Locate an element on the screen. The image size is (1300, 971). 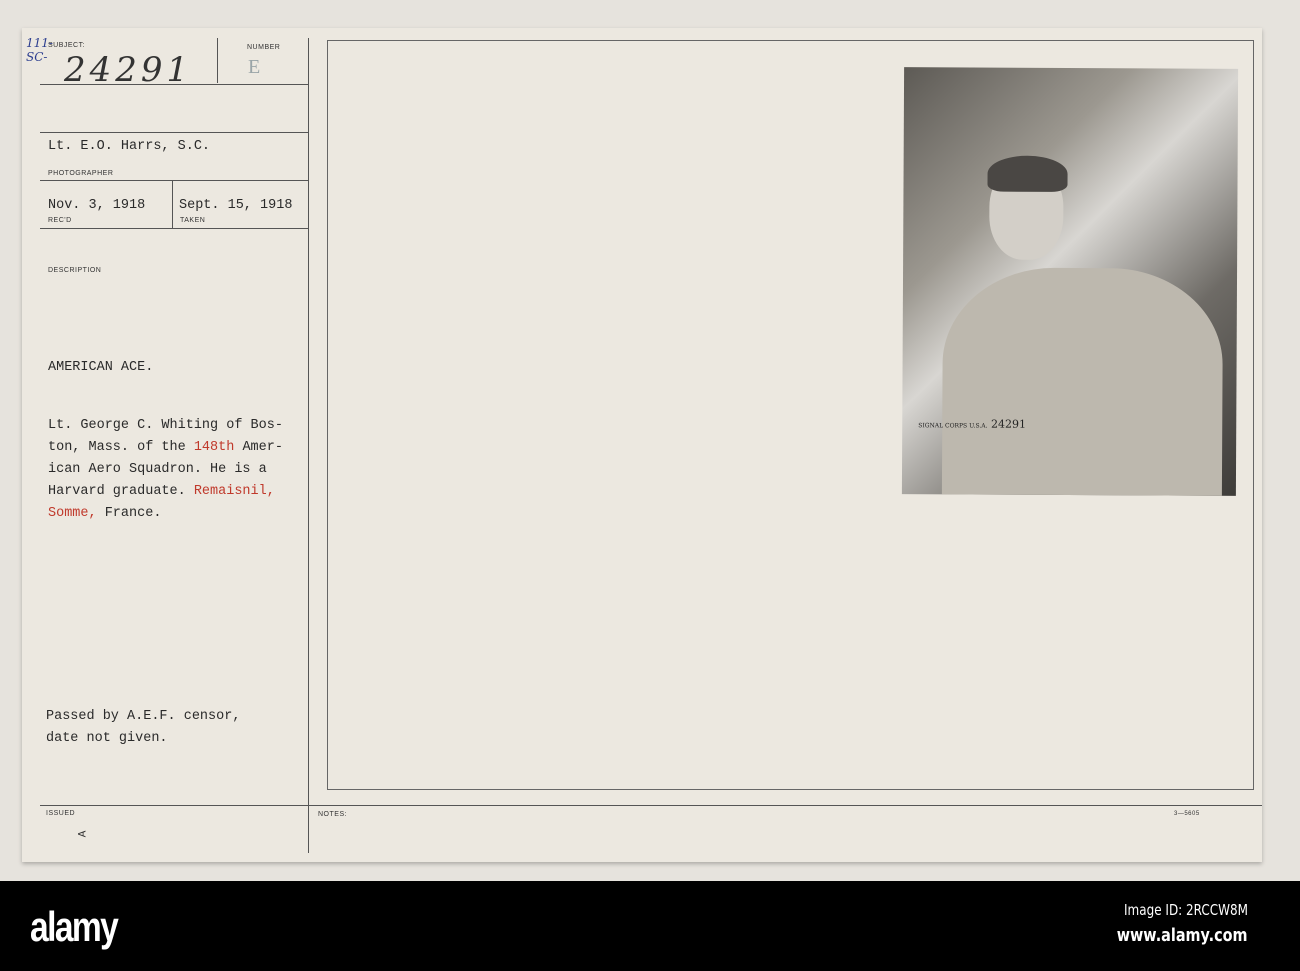
censor-line: Passed by A.E.F. censor, is located at coordinates (143, 716).